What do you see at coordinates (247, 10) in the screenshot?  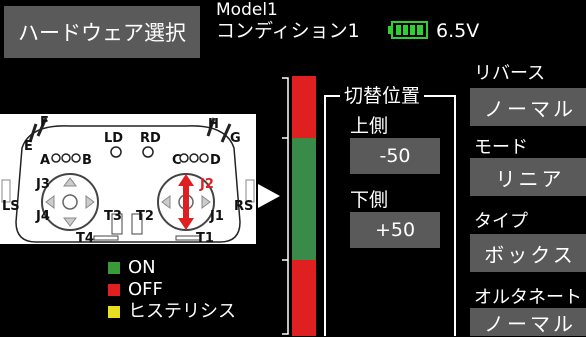 I see `model-name: Model1` at bounding box center [247, 10].